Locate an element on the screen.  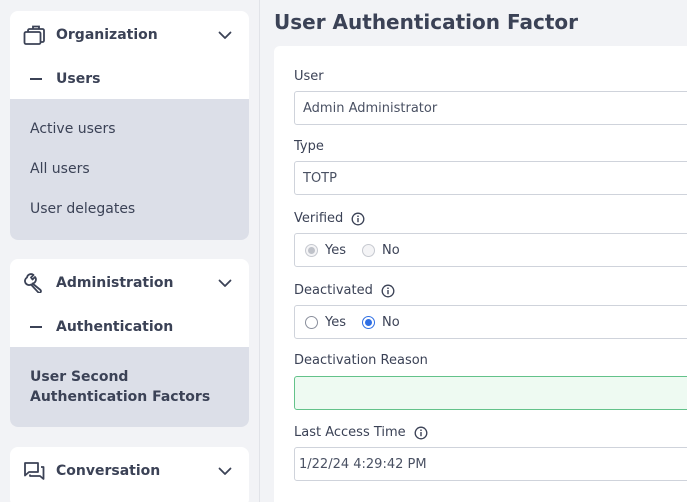
sidebar-subheader-label: Authentication is located at coordinates (115, 327).